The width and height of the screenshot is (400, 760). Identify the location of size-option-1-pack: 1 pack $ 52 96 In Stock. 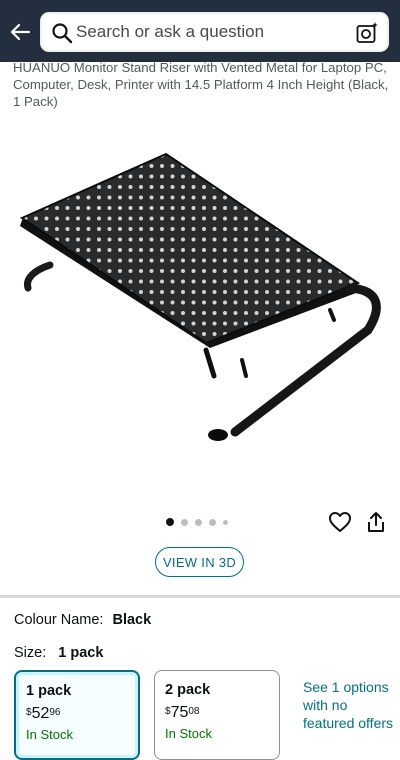
(77, 715).